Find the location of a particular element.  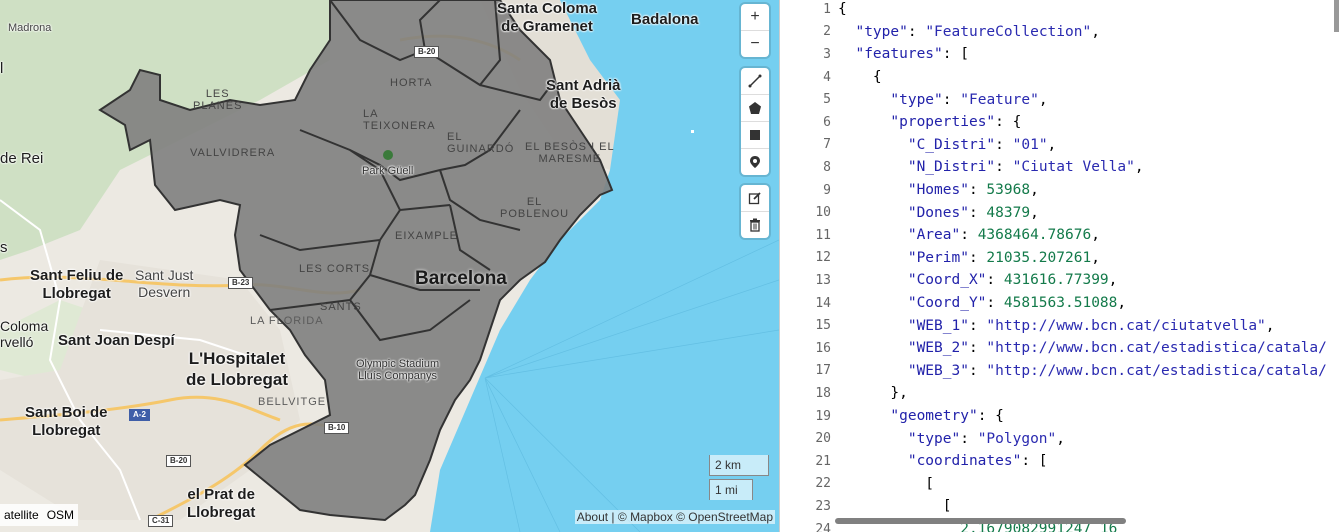

label-sants: SANTS is located at coordinates (341, 307).